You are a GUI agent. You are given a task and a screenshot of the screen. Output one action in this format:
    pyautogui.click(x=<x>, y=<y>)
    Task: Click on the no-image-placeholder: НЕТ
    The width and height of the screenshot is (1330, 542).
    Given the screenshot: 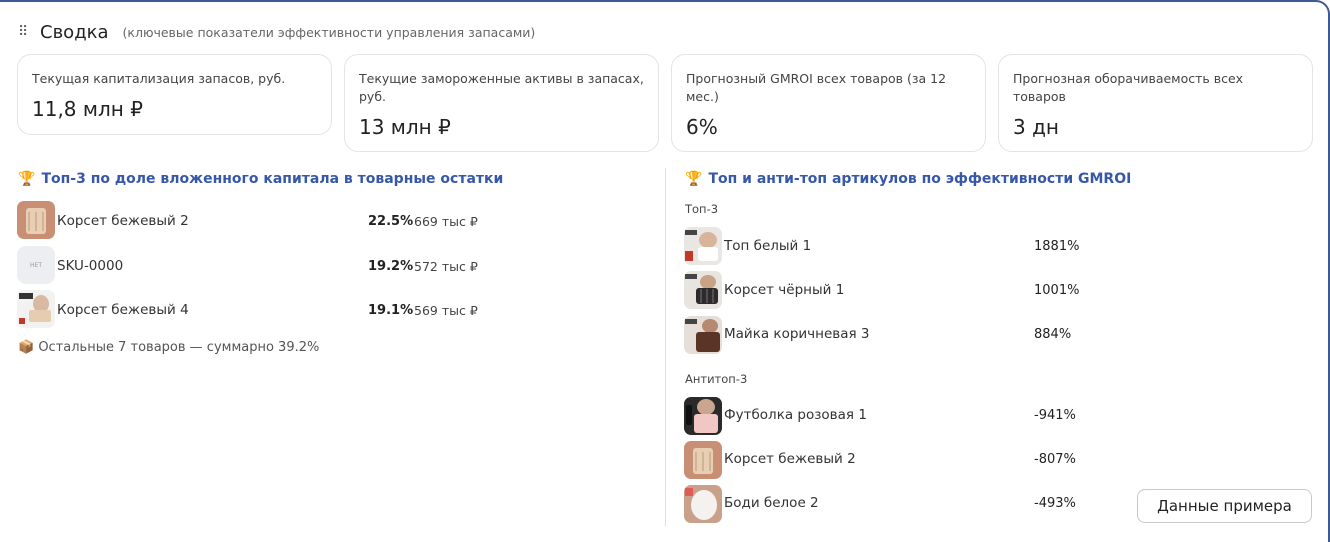 What is the action you would take?
    pyautogui.click(x=36, y=265)
    